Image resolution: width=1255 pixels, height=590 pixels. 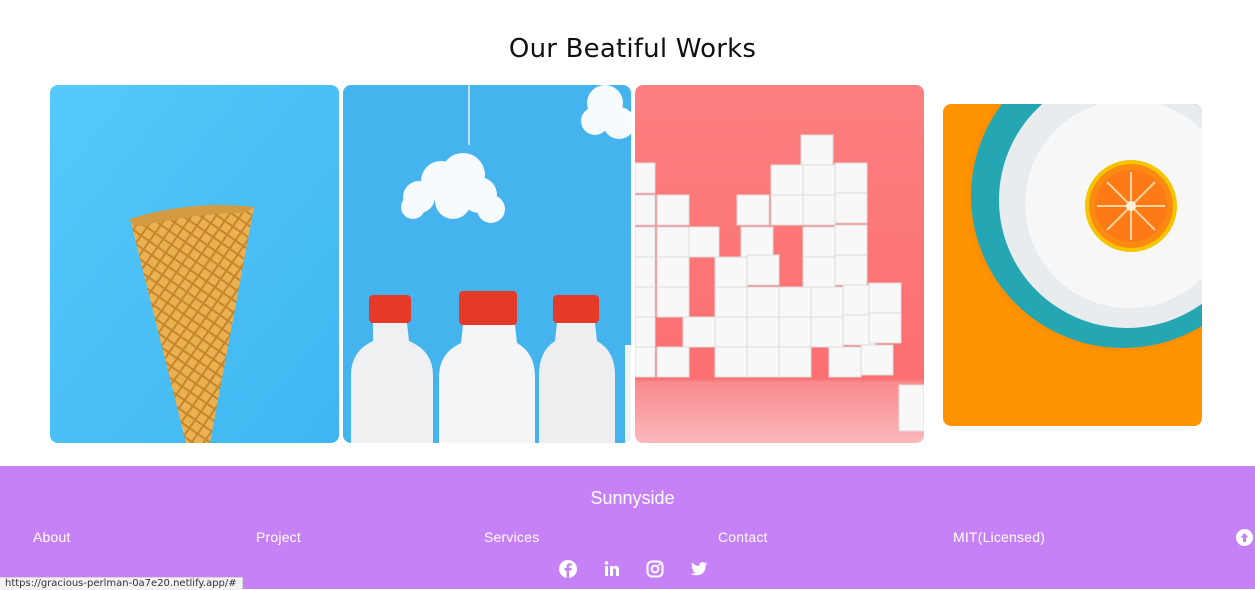 I want to click on linkedin-icon, so click(x=612, y=569).